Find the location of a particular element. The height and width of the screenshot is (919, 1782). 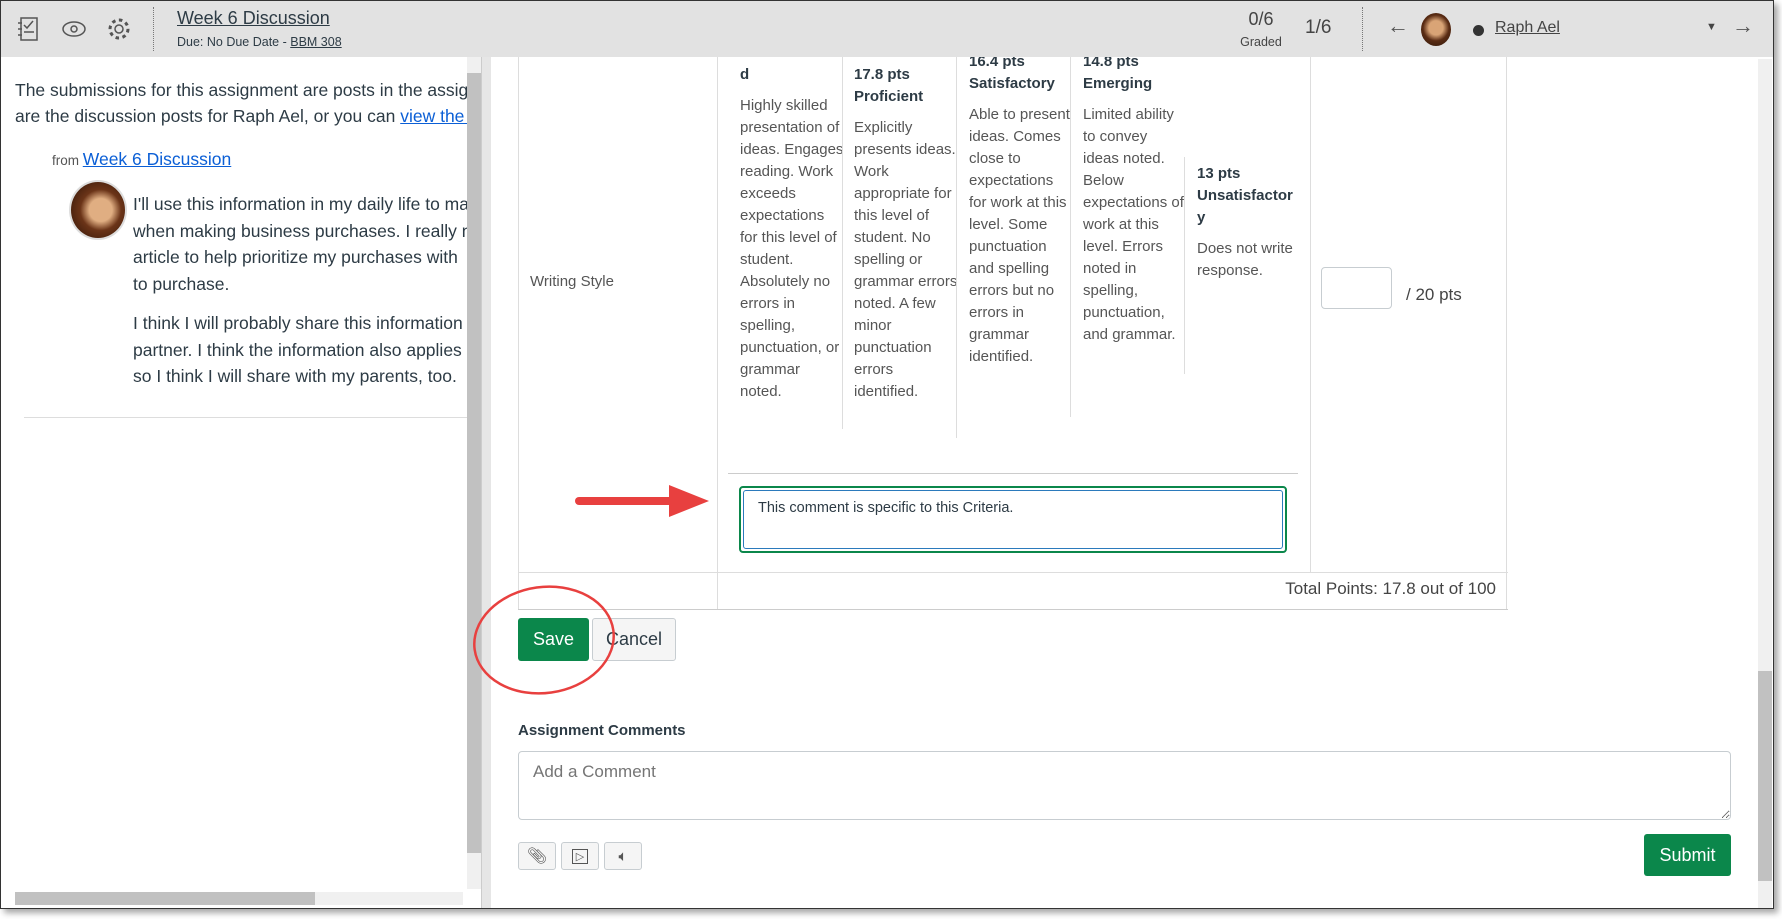

annotation-overlay is located at coordinates (591, 590).